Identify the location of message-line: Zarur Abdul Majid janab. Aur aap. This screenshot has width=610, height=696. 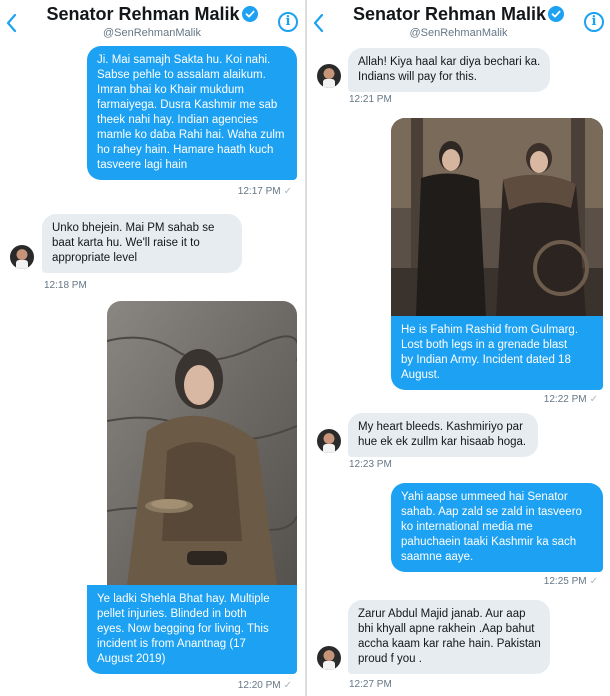
(442, 614).